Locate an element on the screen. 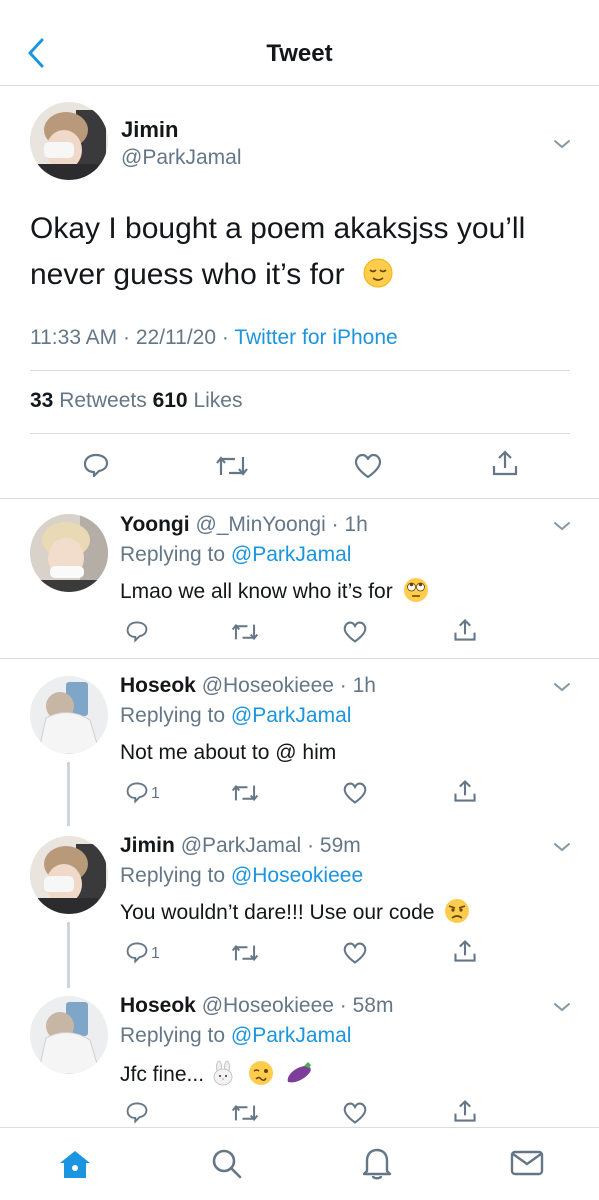 This screenshot has width=599, height=1200. replying-to-handle: @Hoseokieee is located at coordinates (297, 875).